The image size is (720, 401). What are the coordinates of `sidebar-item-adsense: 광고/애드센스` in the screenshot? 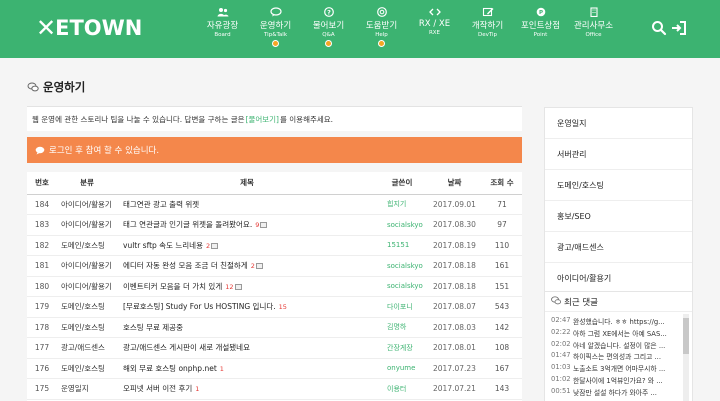 It's located at (618, 247).